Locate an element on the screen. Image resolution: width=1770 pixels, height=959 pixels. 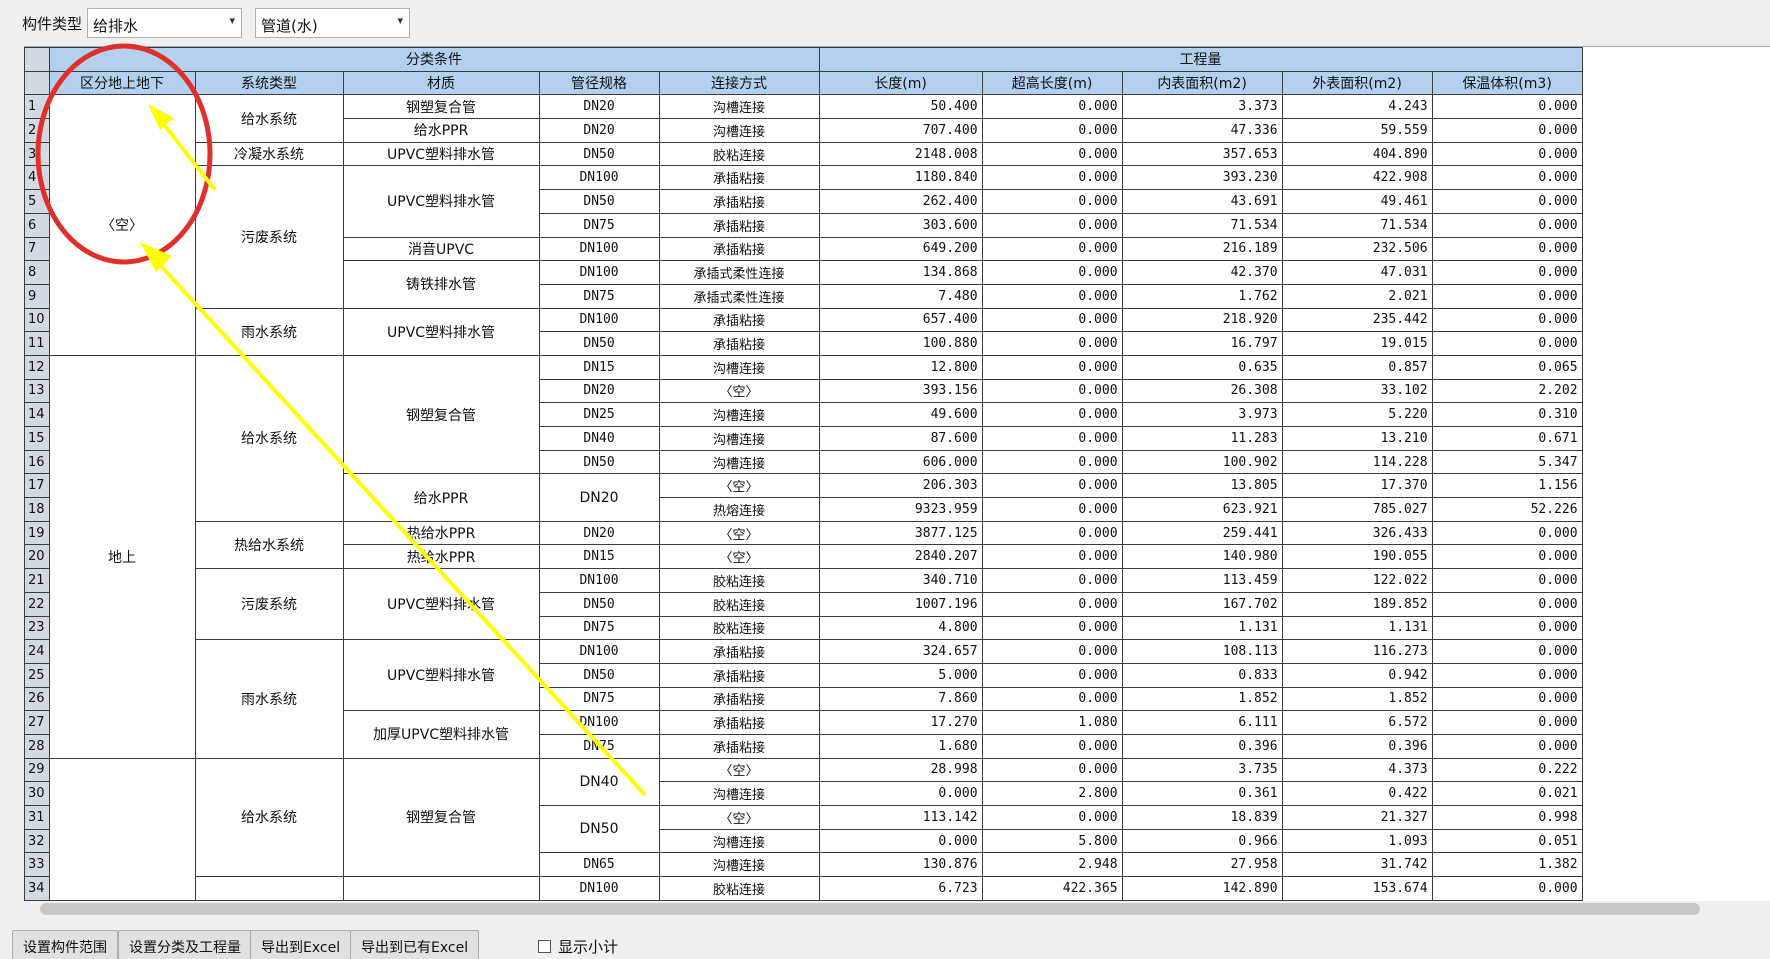
cell-quantity: 42.370 is located at coordinates (1202, 272).